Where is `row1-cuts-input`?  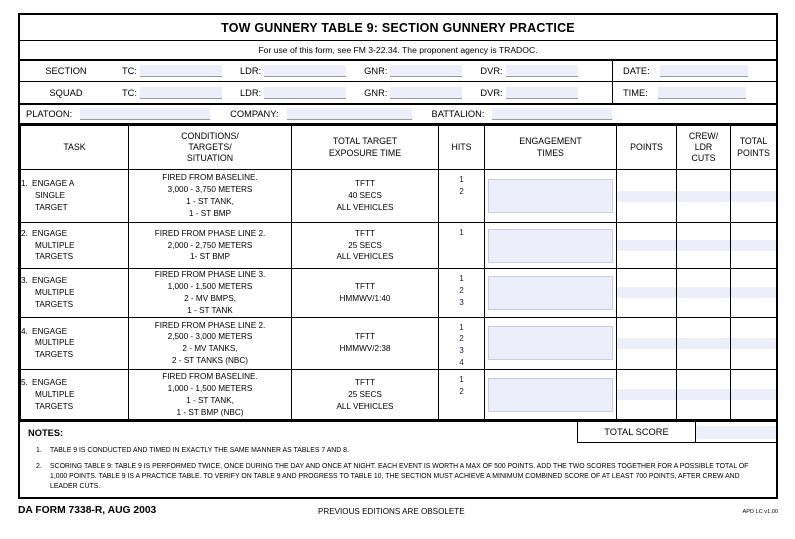
row1-cuts-input is located at coordinates (703, 196).